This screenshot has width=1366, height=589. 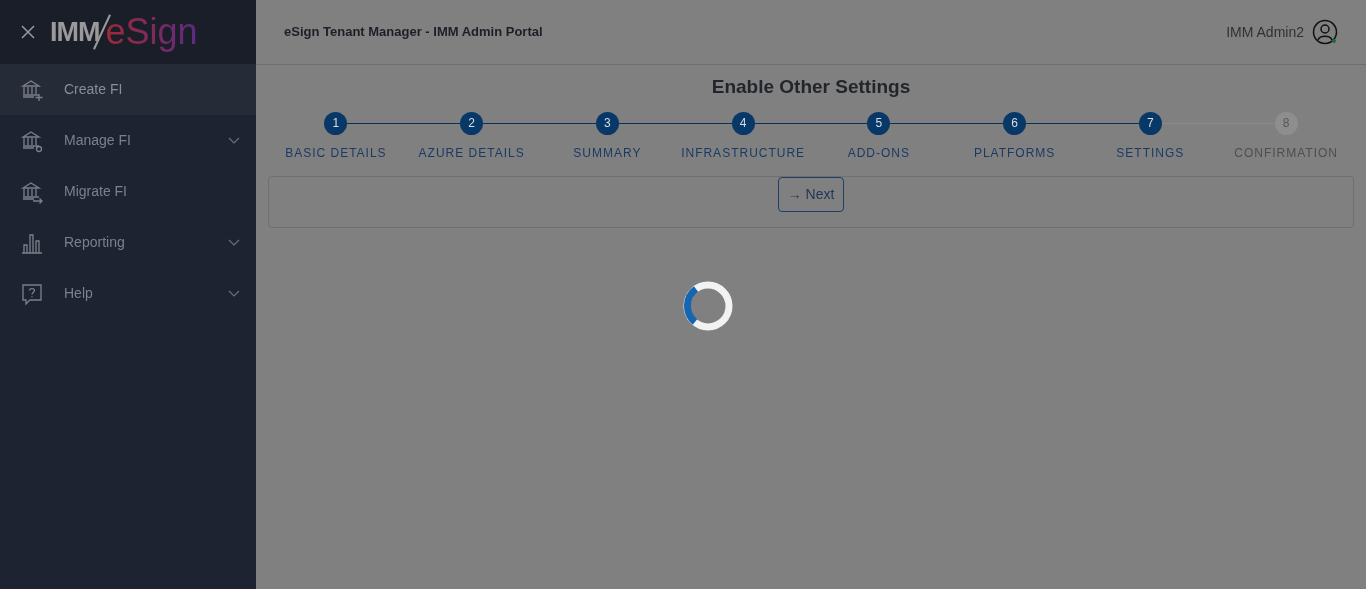 I want to click on user-name: IMM Admin2, so click(x=1265, y=32).